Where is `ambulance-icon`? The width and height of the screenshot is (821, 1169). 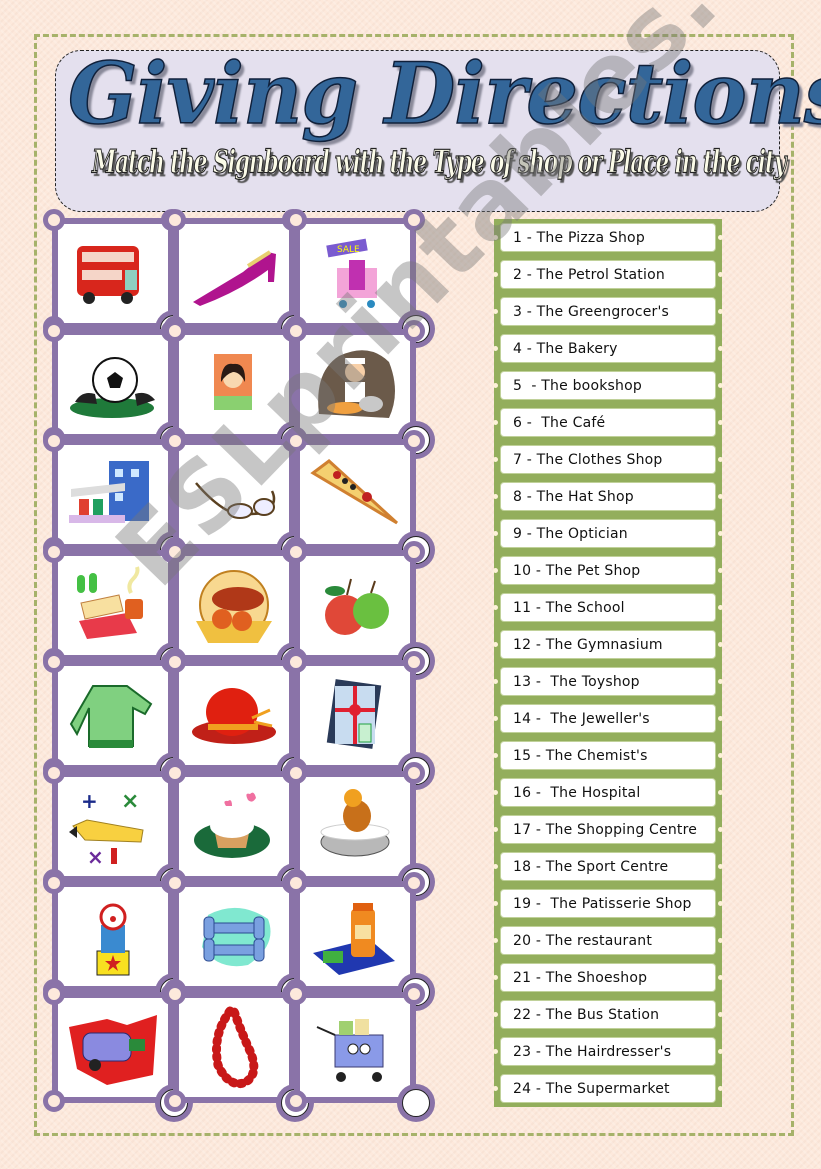 ambulance-icon is located at coordinates (113, 1047).